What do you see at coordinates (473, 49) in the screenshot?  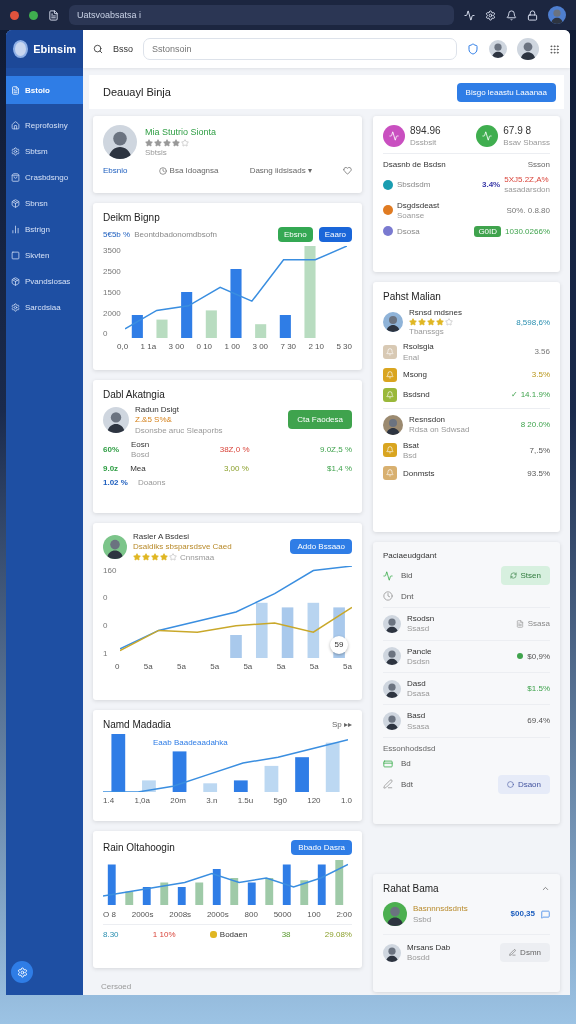 I see `shield-icon` at bounding box center [473, 49].